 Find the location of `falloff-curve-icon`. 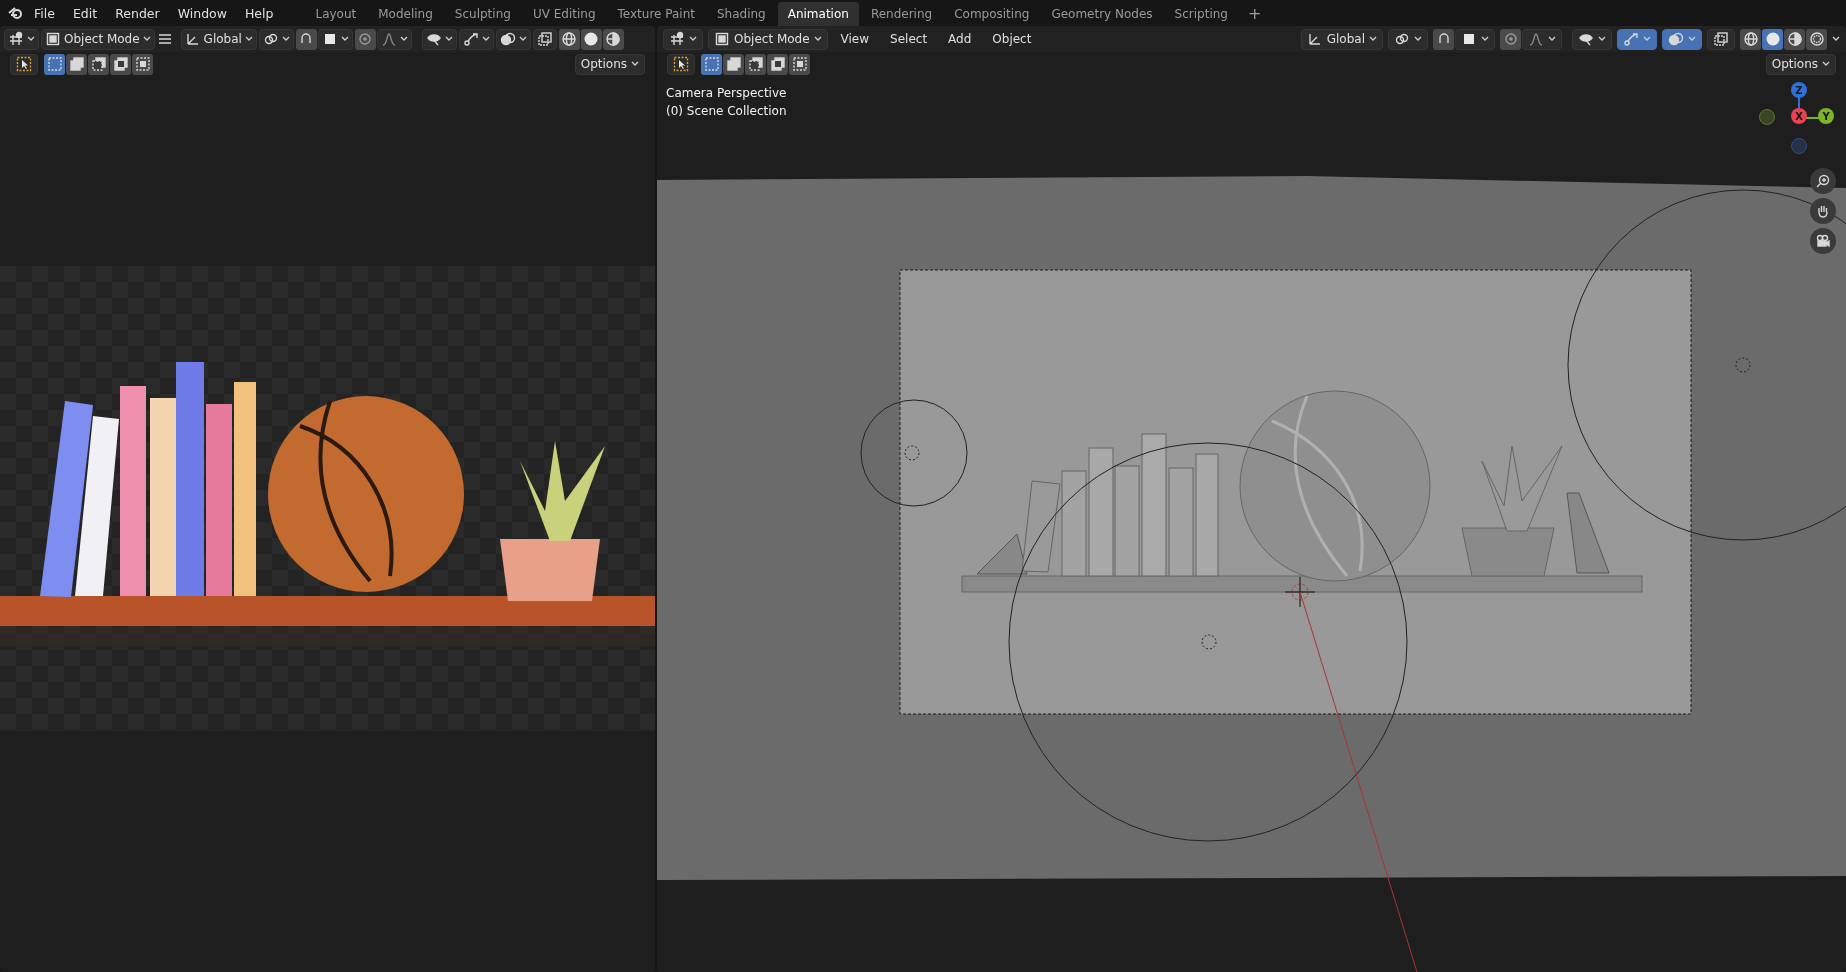

falloff-curve-icon is located at coordinates (1536, 39).